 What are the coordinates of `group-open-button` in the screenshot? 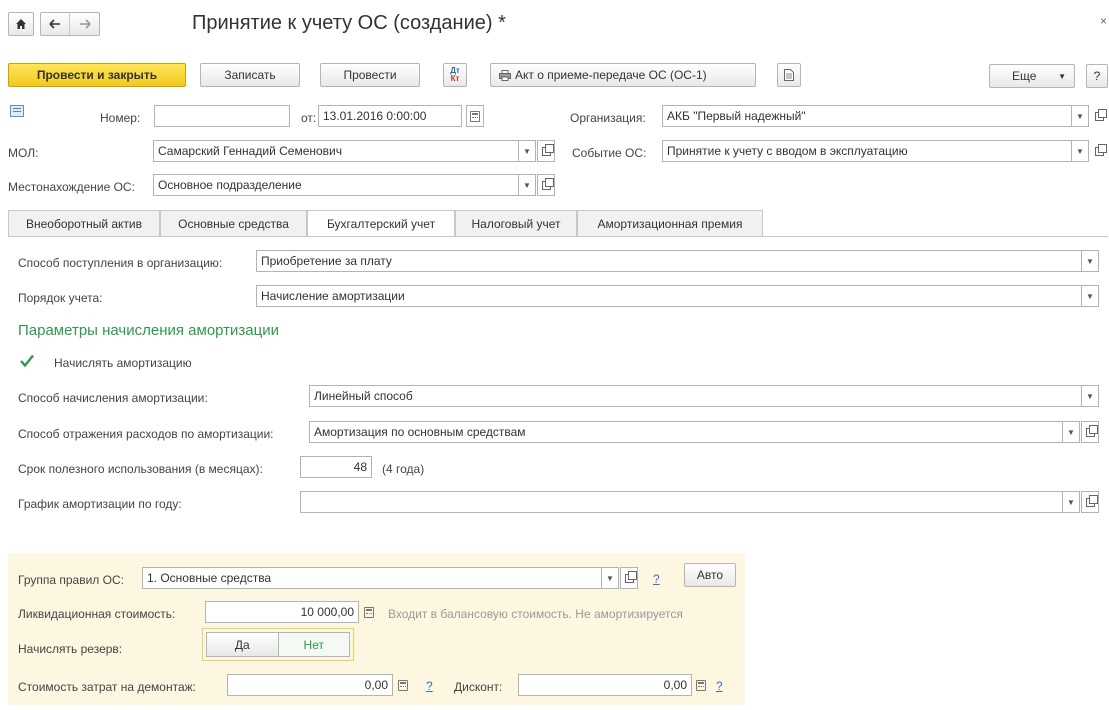 It's located at (629, 578).